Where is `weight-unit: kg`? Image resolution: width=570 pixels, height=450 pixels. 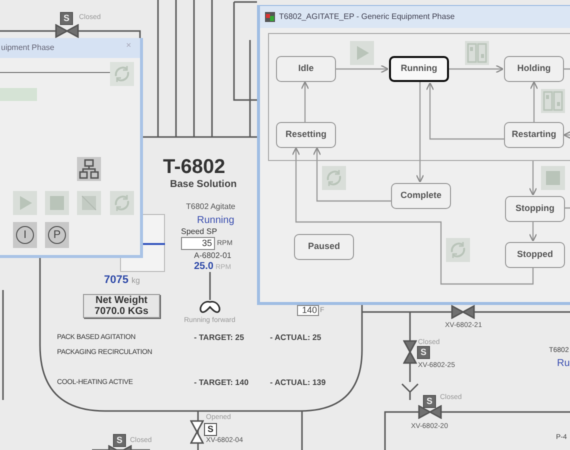 weight-unit: kg is located at coordinates (135, 281).